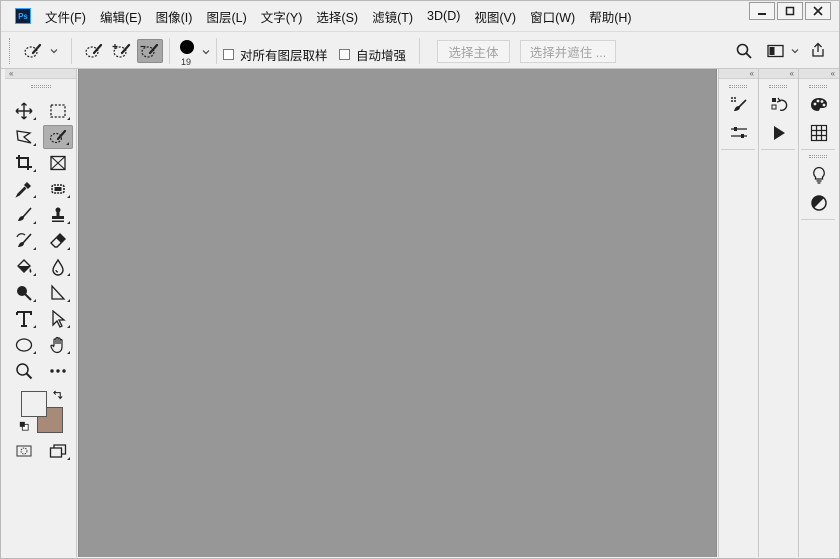 This screenshot has width=840, height=559. What do you see at coordinates (24, 319) in the screenshot?
I see `type-tool` at bounding box center [24, 319].